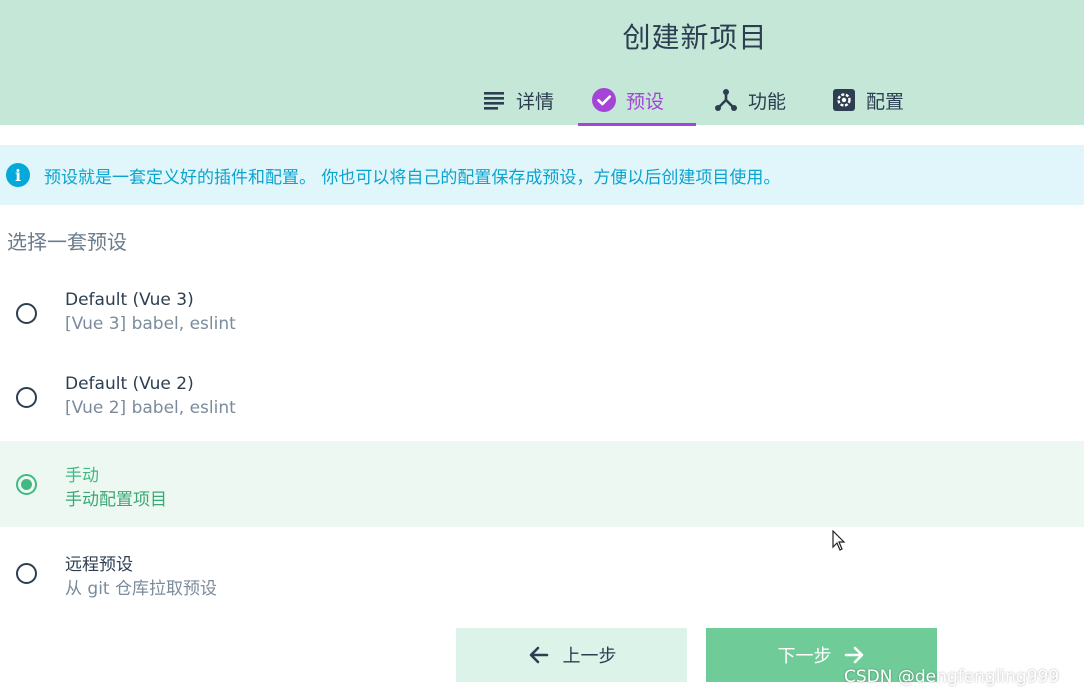  Describe the element at coordinates (67, 242) in the screenshot. I see `section-title: 选择一套预设` at that location.